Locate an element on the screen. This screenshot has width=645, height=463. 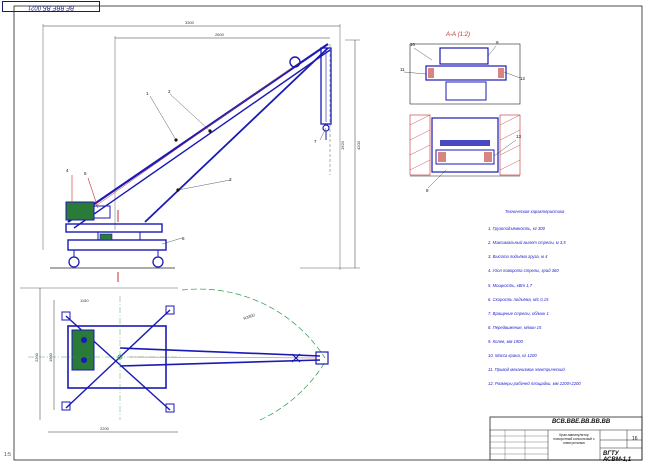
note-item: 8. Передвижение, м/мин 15 is located at coordinates (515, 327).